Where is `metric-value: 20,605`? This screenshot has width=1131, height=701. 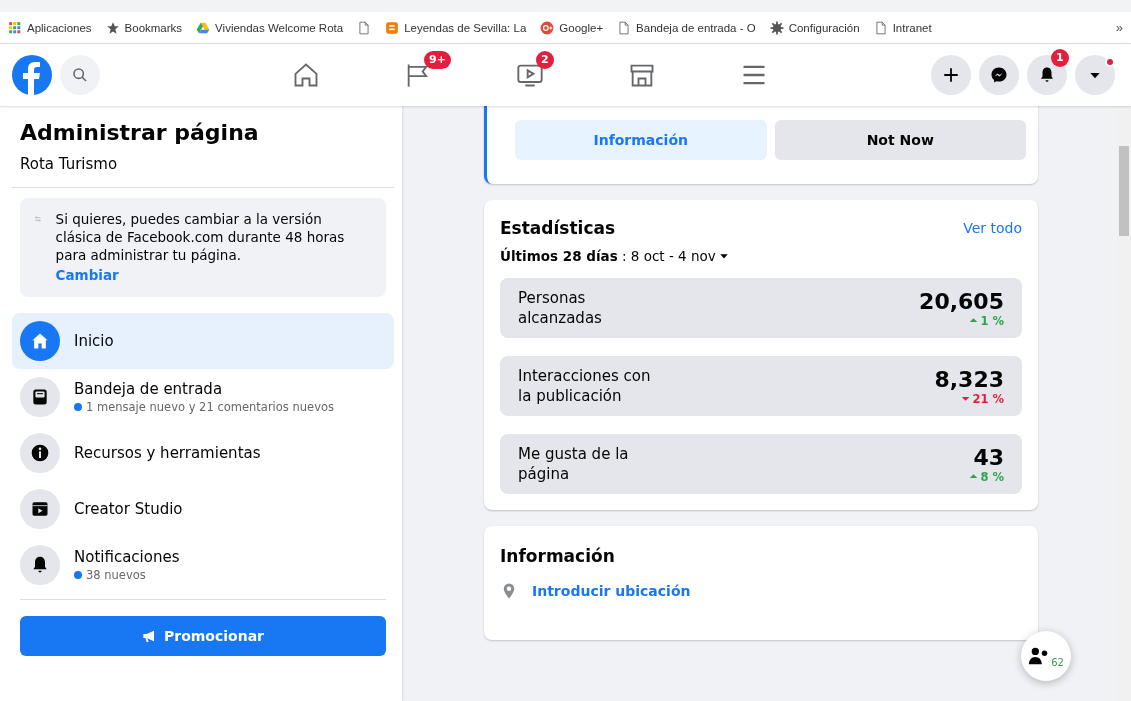
metric-value: 20,605 is located at coordinates (961, 301).